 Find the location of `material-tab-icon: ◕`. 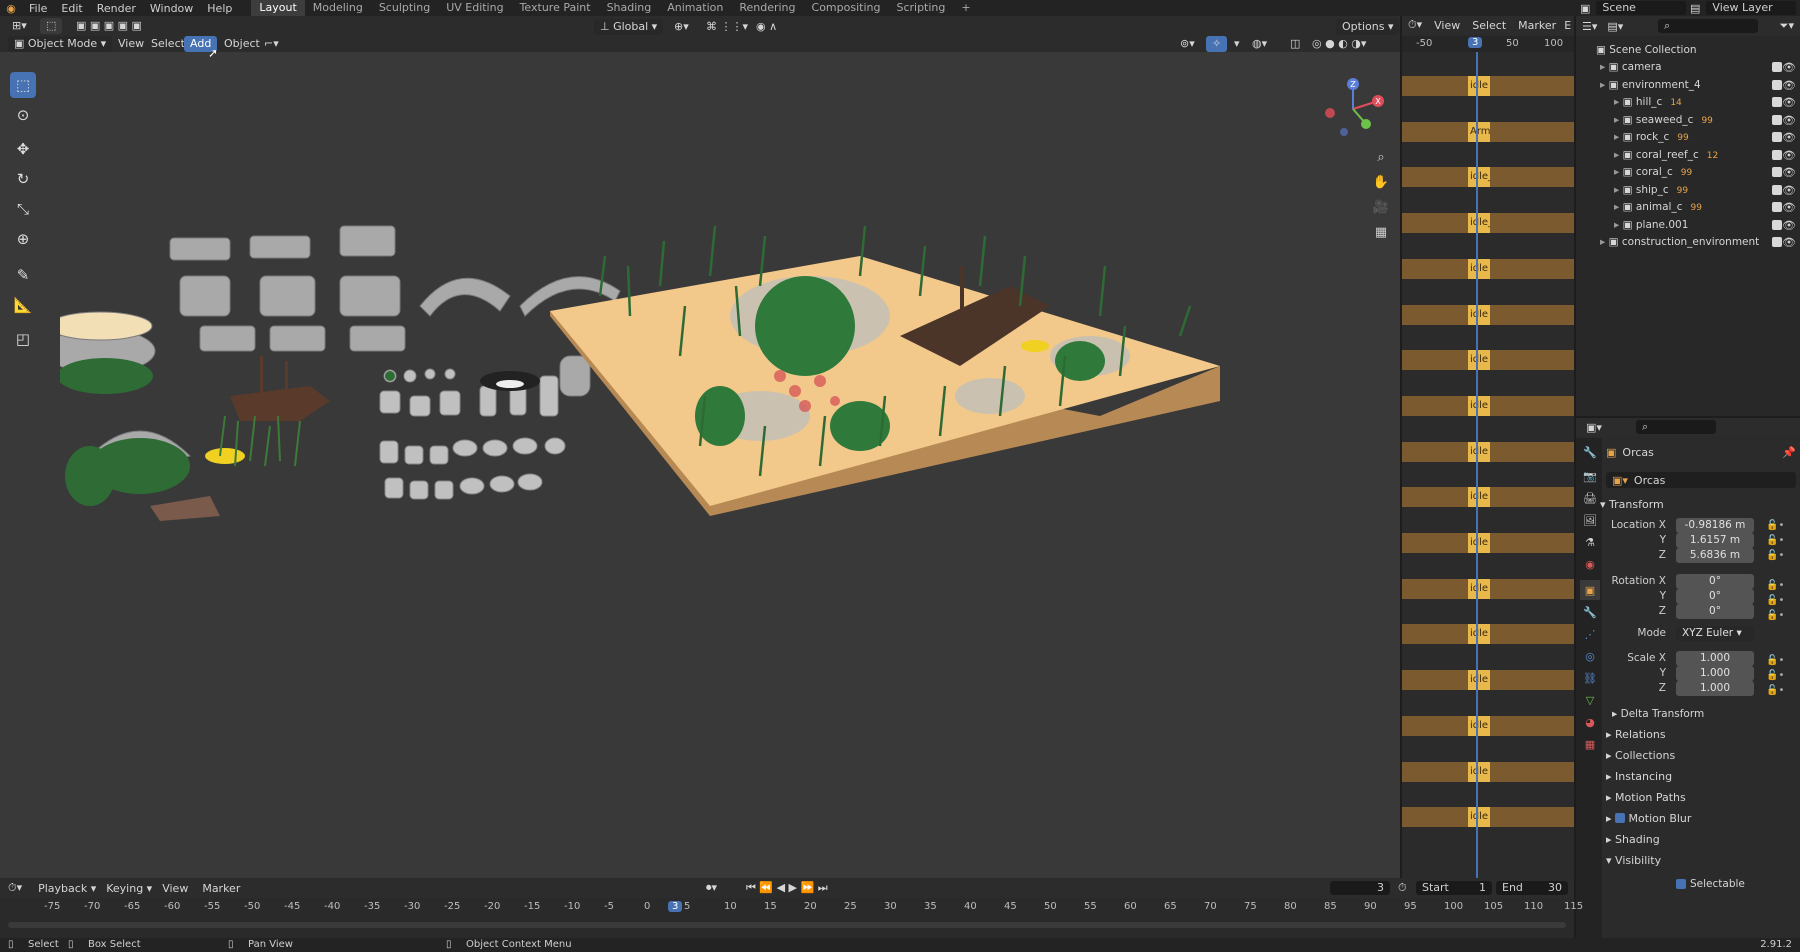

material-tab-icon: ◕ is located at coordinates (1590, 722).